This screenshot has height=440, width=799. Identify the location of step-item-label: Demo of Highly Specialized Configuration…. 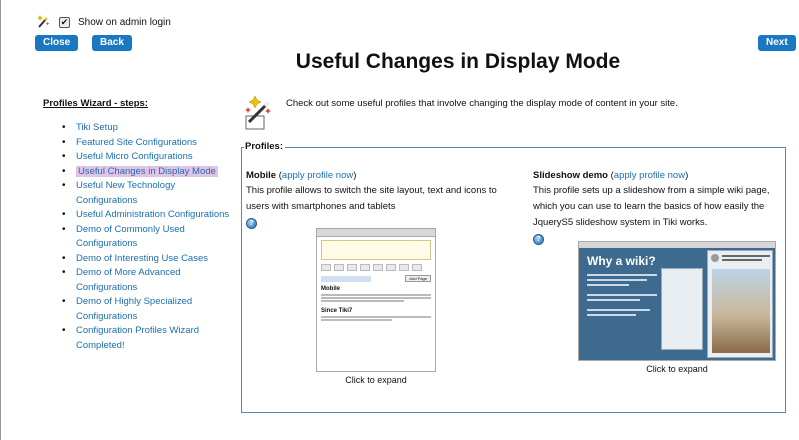
(134, 309).